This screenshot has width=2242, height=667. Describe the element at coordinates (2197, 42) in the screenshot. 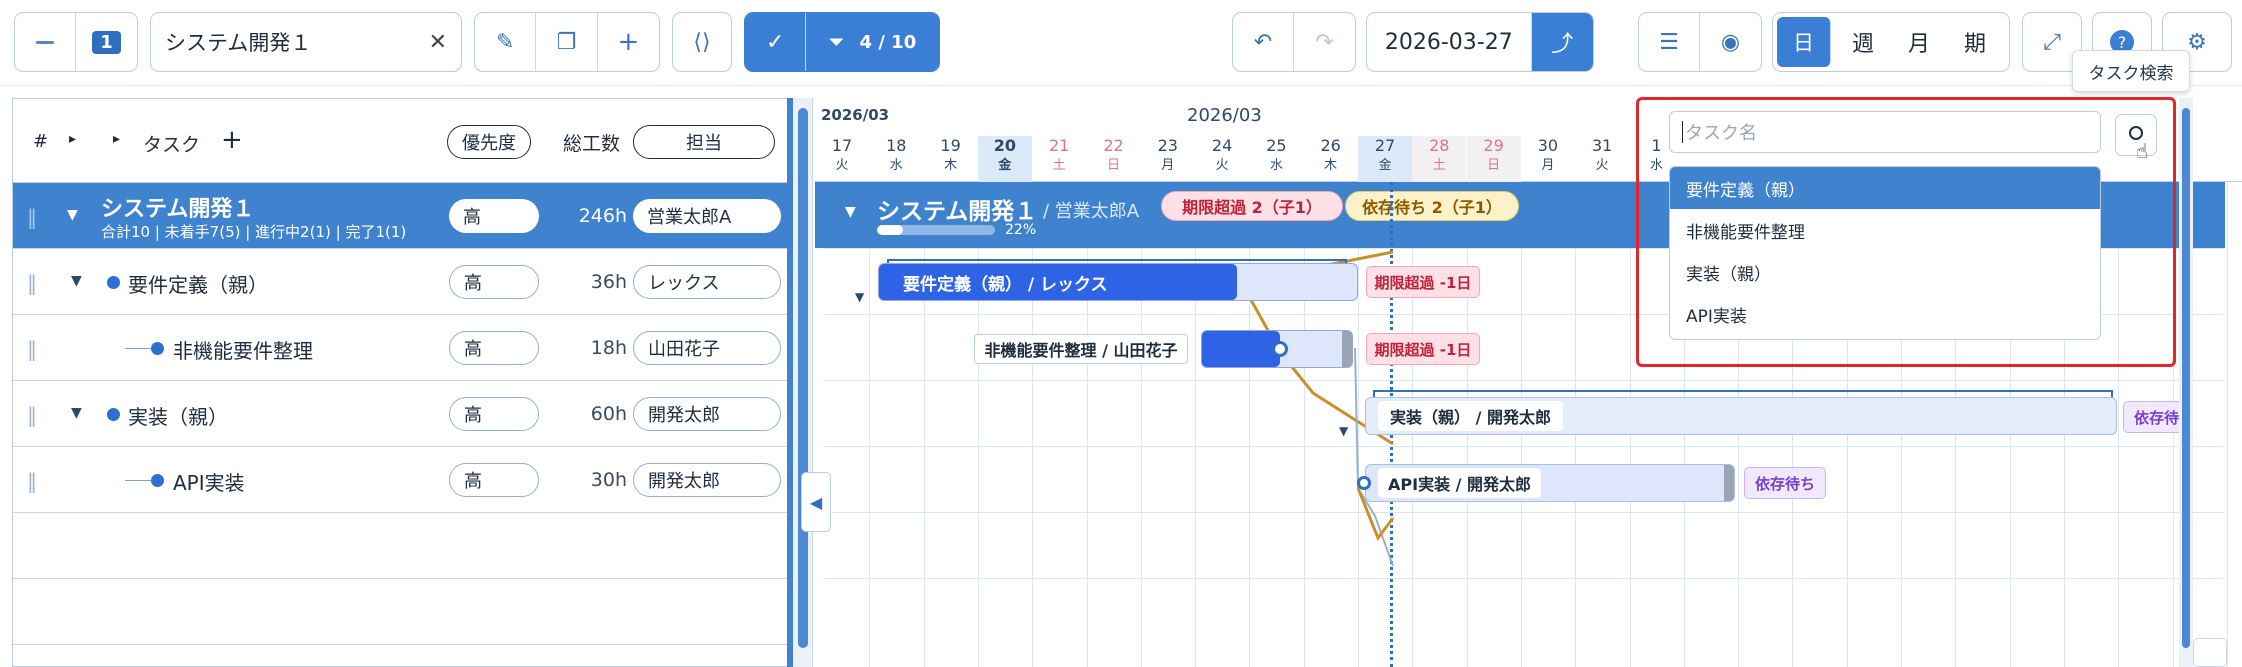

I see `gear-icon: ⚙` at that location.